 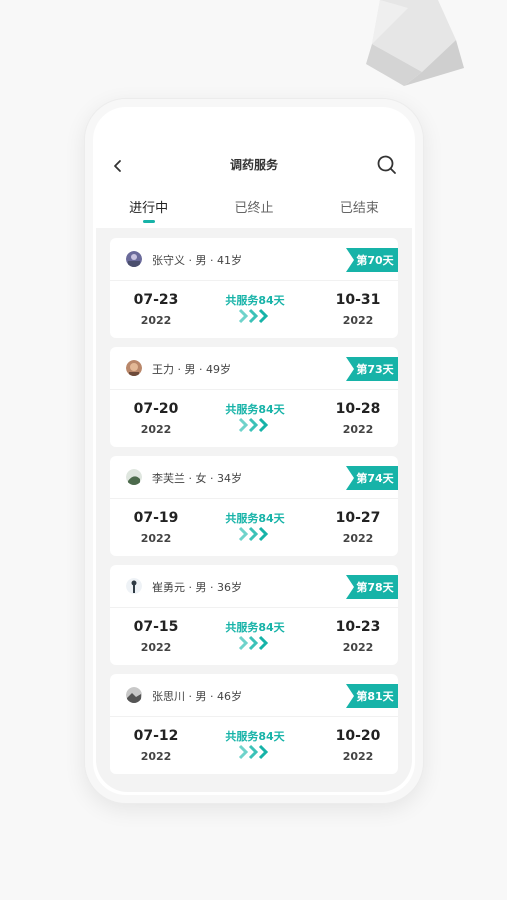 I want to click on end-date: 10-27, so click(x=358, y=518).